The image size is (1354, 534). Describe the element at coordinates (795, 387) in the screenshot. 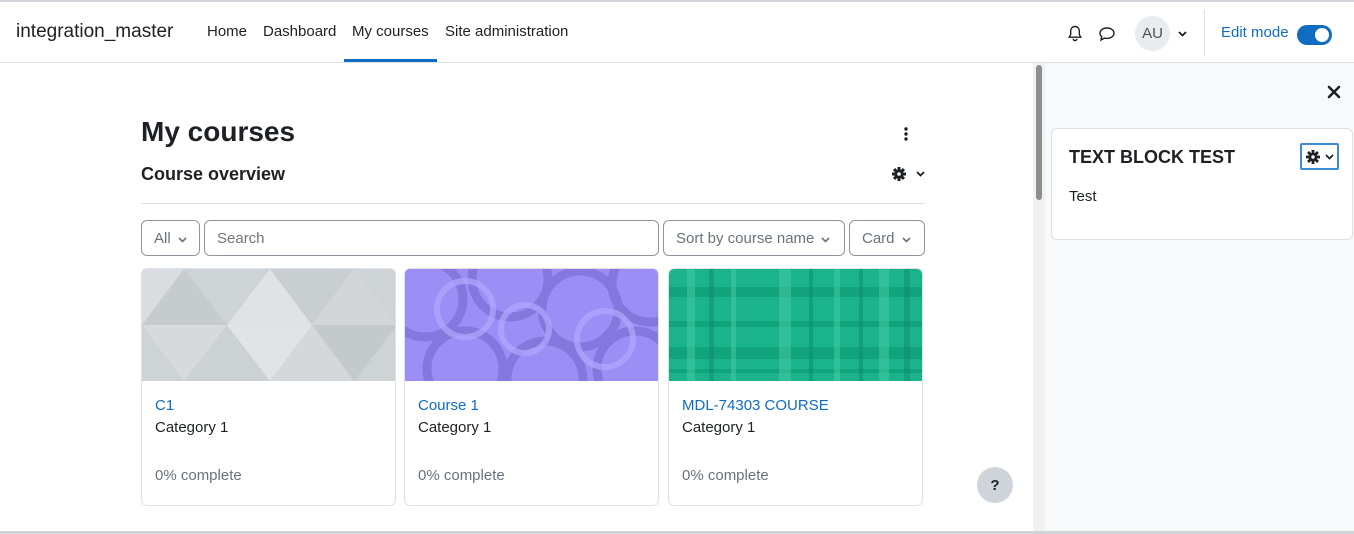

I see `course-card: MDL-74303 COURSE Category 1 0% complete` at that location.